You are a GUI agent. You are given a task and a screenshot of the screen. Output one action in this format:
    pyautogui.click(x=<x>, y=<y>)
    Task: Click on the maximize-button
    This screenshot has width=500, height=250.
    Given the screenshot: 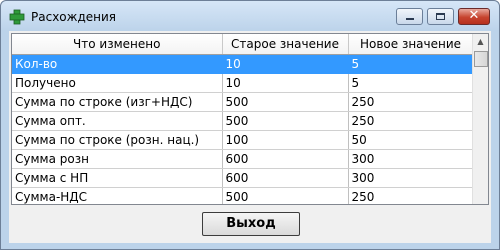 What is the action you would take?
    pyautogui.click(x=440, y=16)
    